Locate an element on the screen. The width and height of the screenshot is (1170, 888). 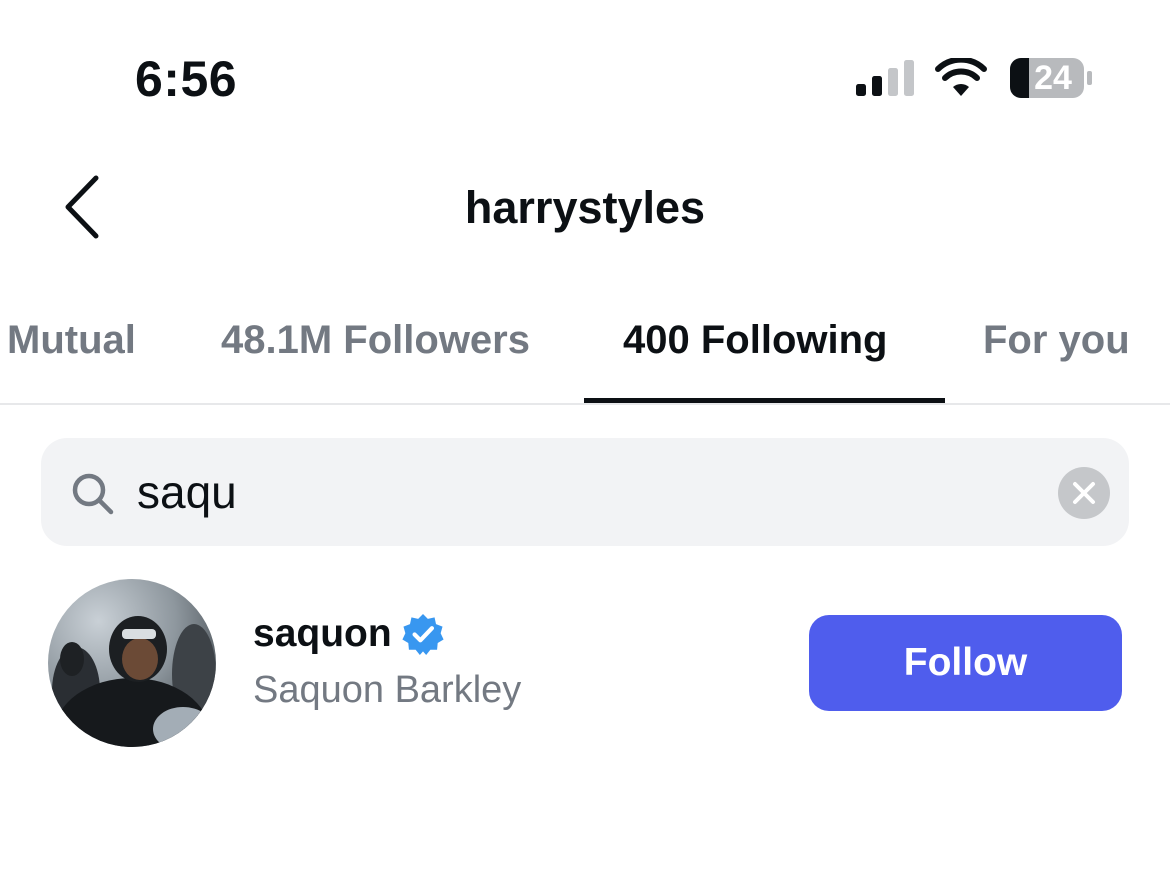
search-icon is located at coordinates (93, 494).